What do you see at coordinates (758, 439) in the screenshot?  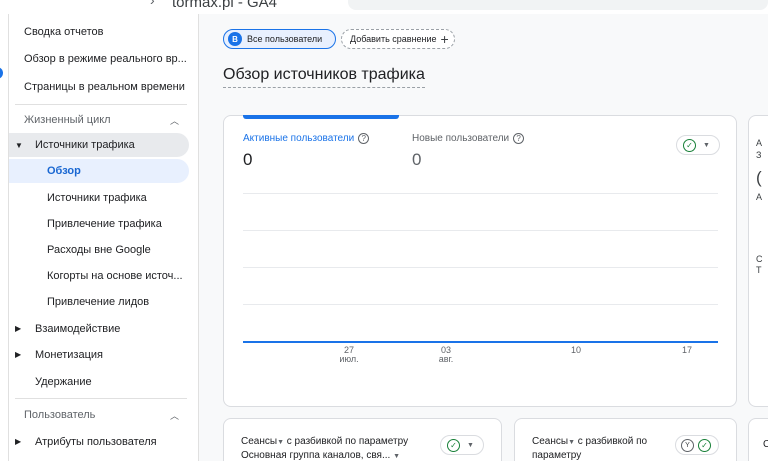 I see `partial-card: С` at bounding box center [758, 439].